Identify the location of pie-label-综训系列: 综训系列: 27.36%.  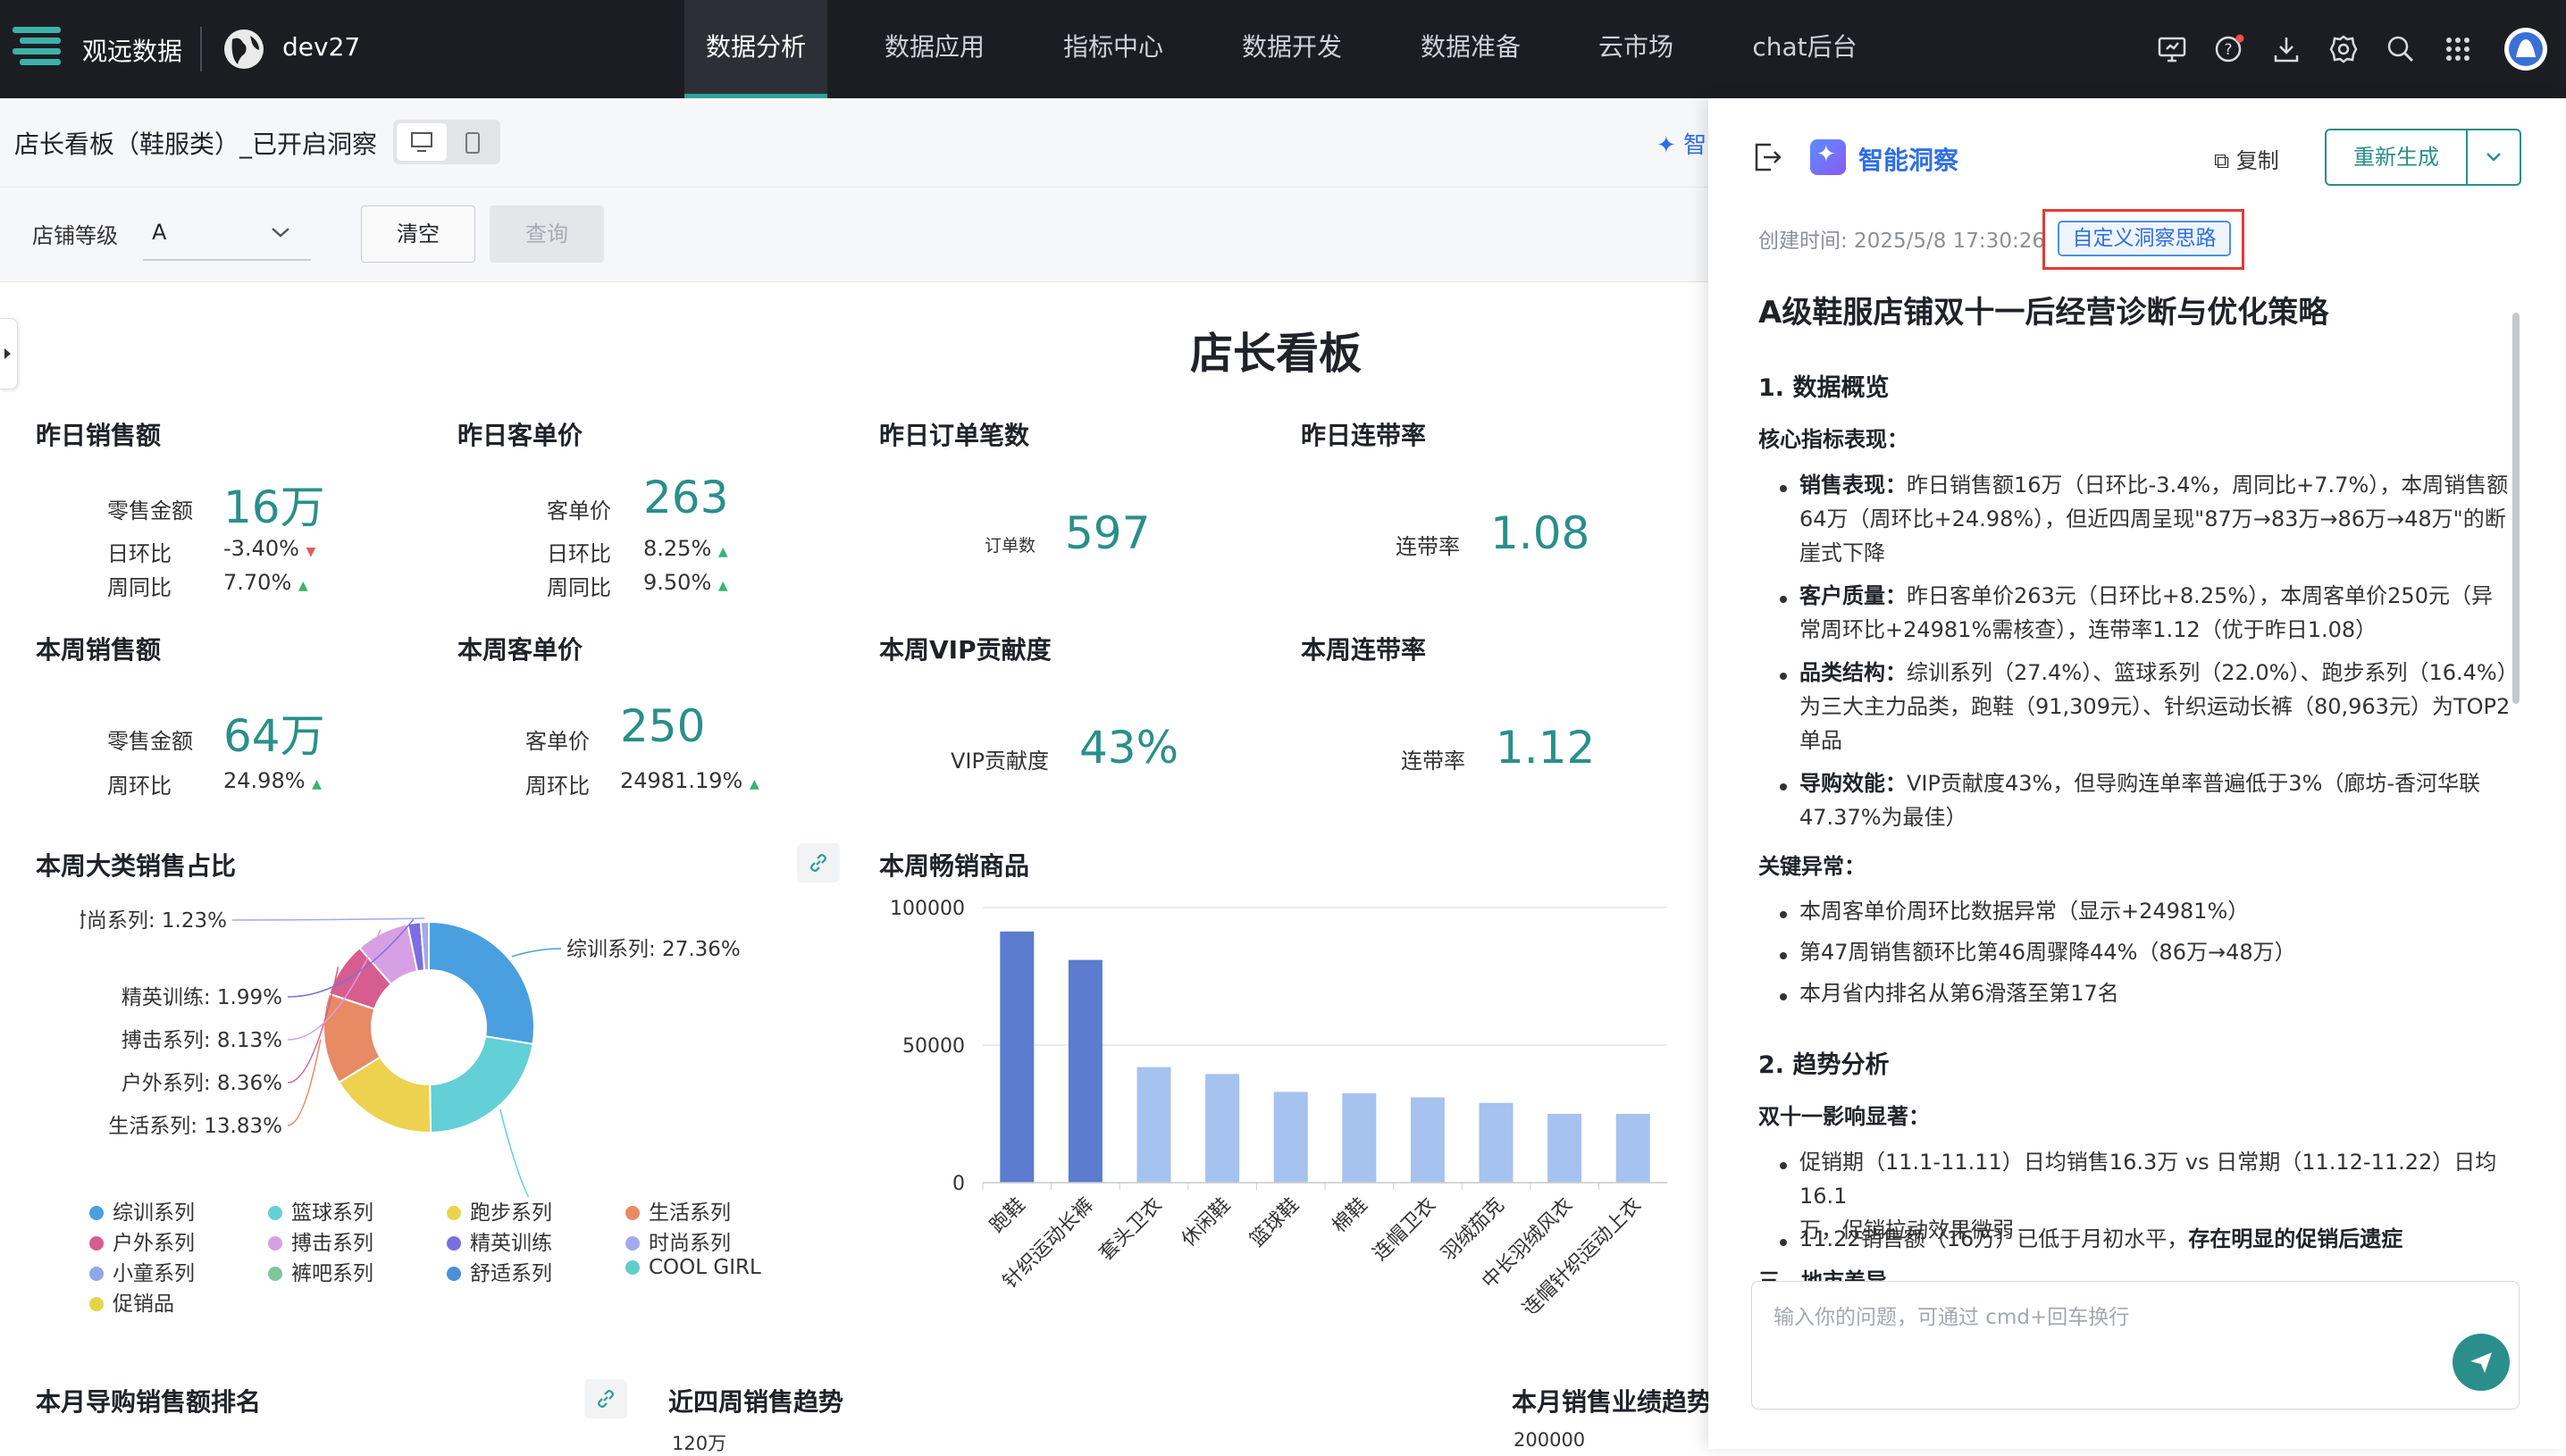
(654, 949).